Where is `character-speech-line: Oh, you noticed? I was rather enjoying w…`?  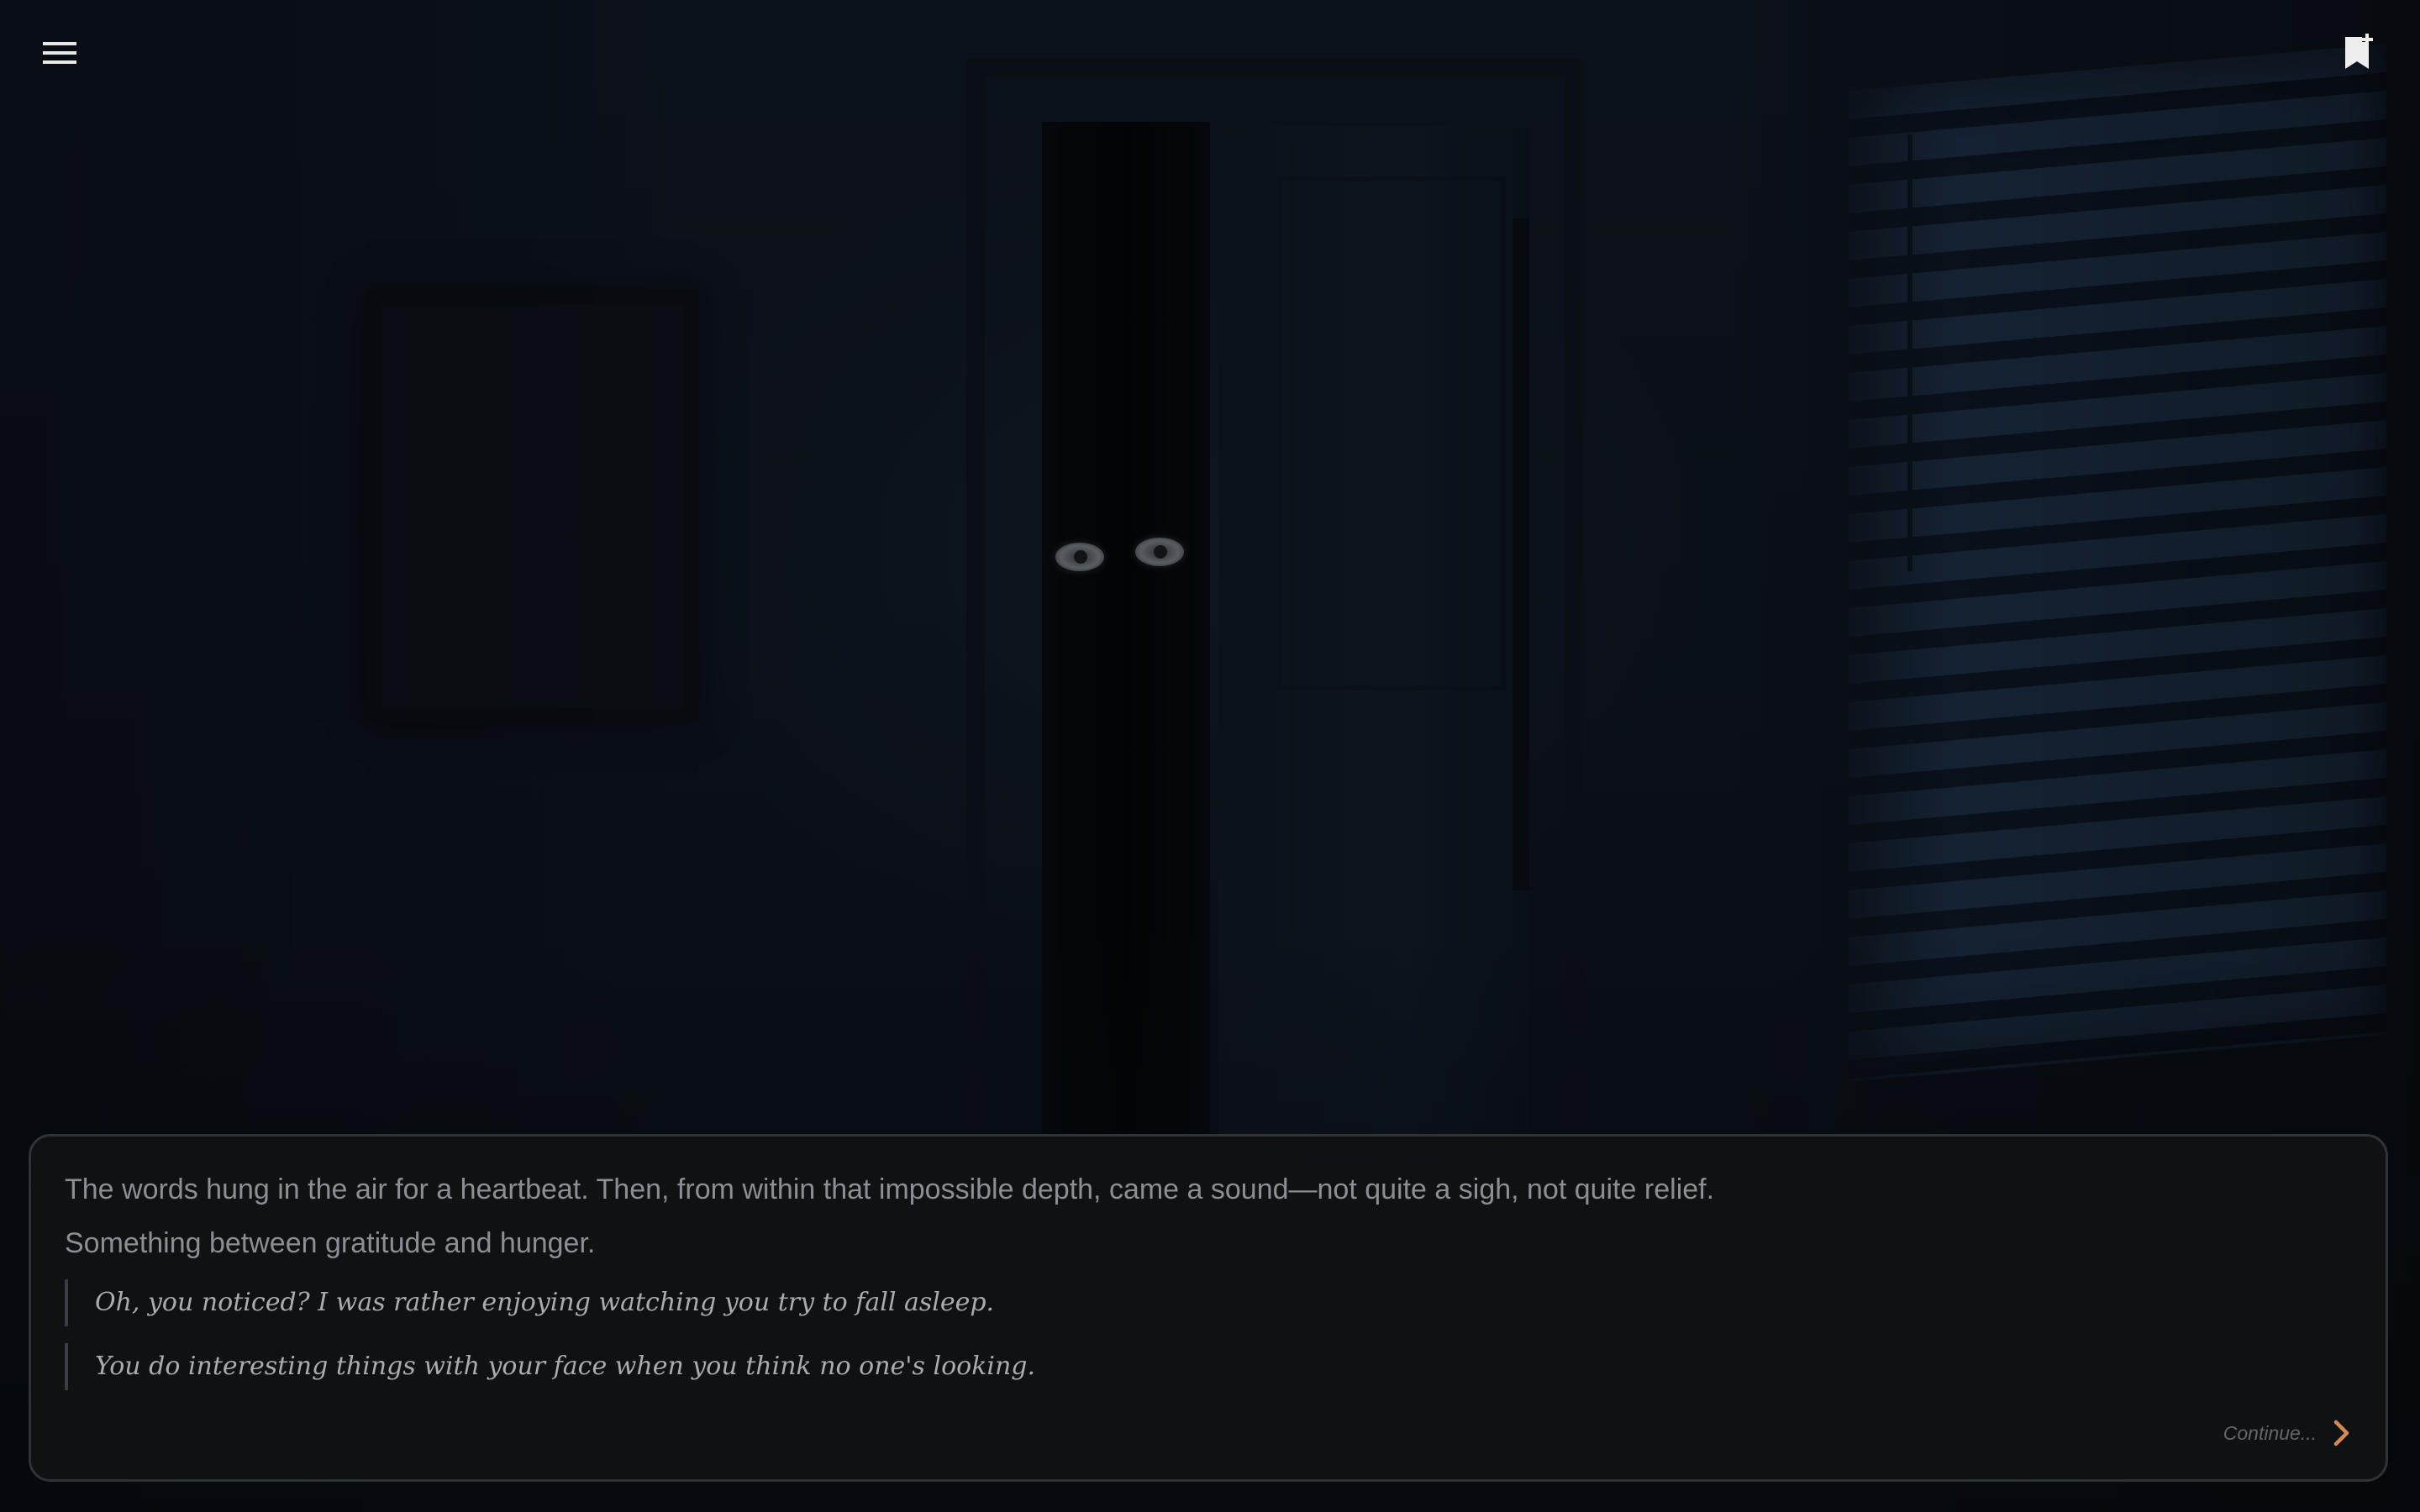 character-speech-line: Oh, you noticed? I was rather enjoying w… is located at coordinates (1208, 1302).